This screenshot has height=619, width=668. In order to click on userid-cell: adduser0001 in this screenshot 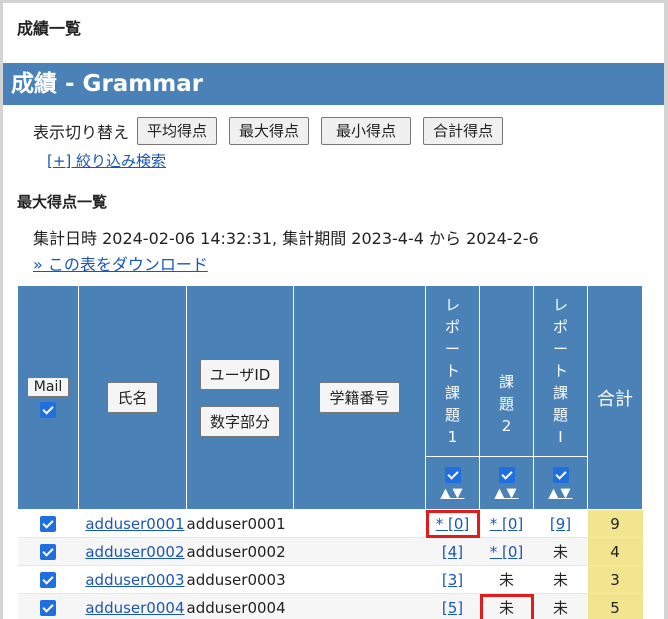, I will do `click(132, 523)`.